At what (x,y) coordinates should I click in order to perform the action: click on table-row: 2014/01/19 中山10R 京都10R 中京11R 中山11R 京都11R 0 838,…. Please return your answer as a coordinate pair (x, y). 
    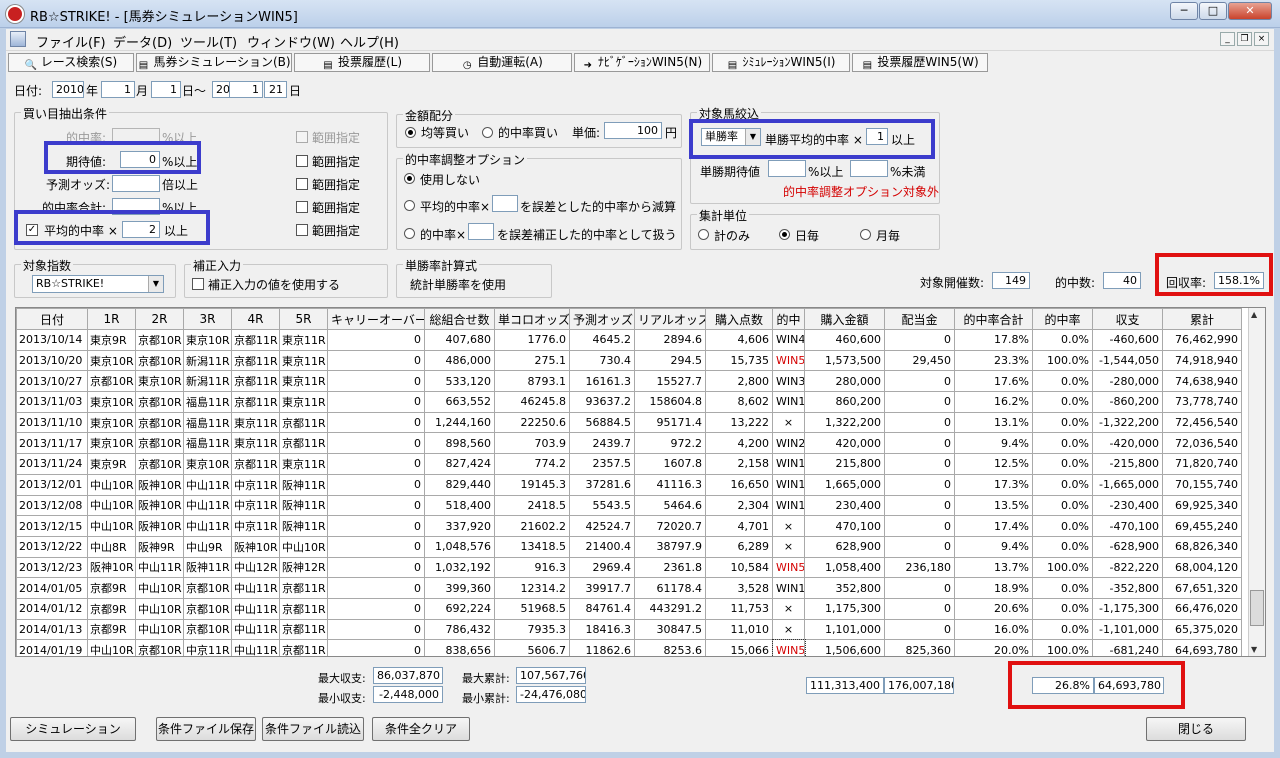
    Looking at the image, I should click on (629, 647).